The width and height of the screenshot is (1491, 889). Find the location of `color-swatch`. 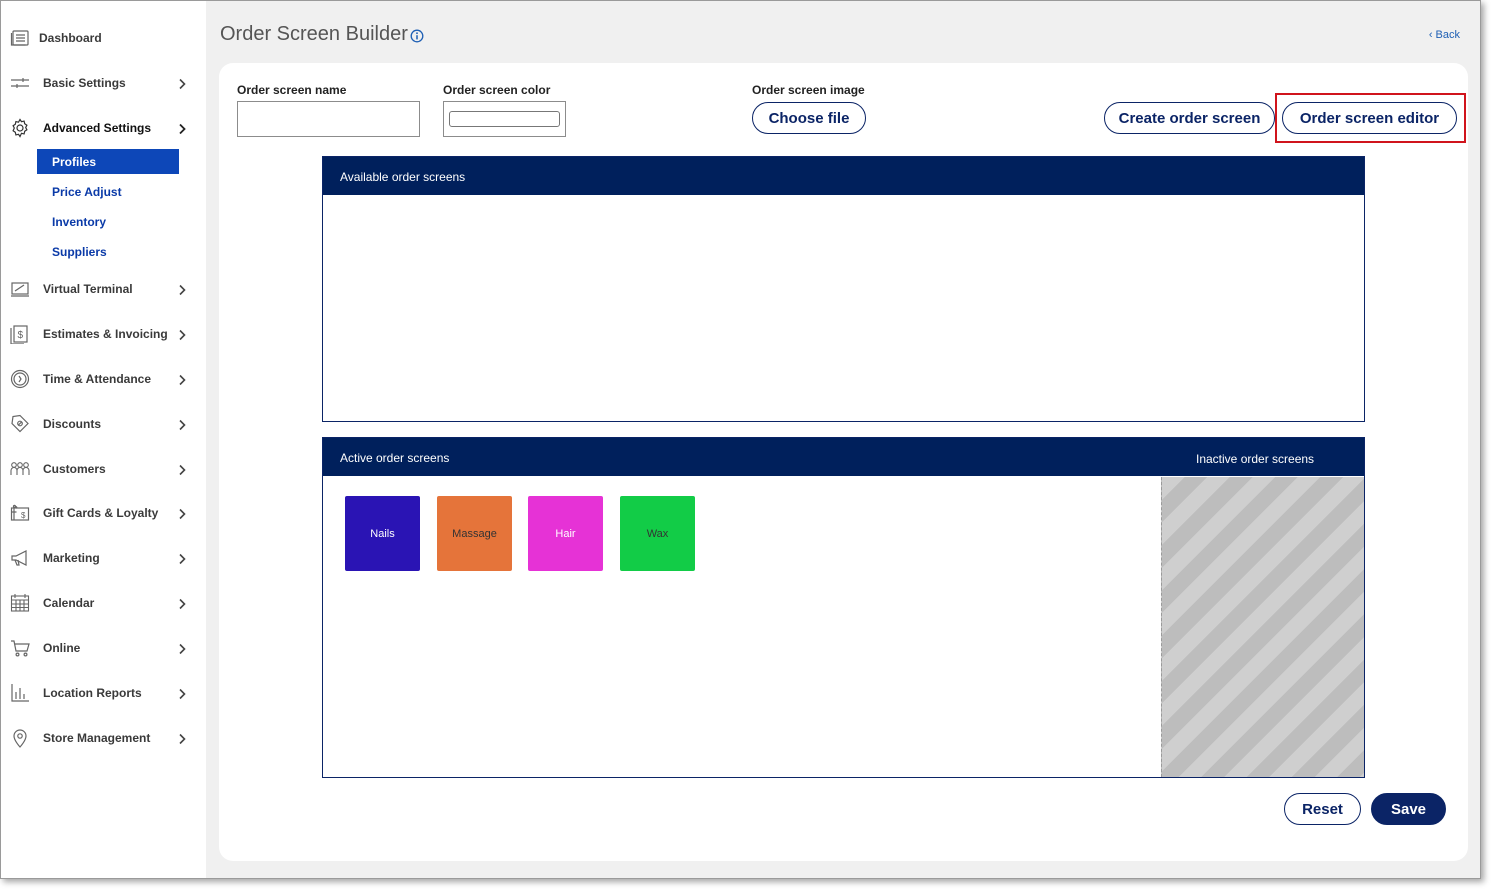

color-swatch is located at coordinates (504, 119).